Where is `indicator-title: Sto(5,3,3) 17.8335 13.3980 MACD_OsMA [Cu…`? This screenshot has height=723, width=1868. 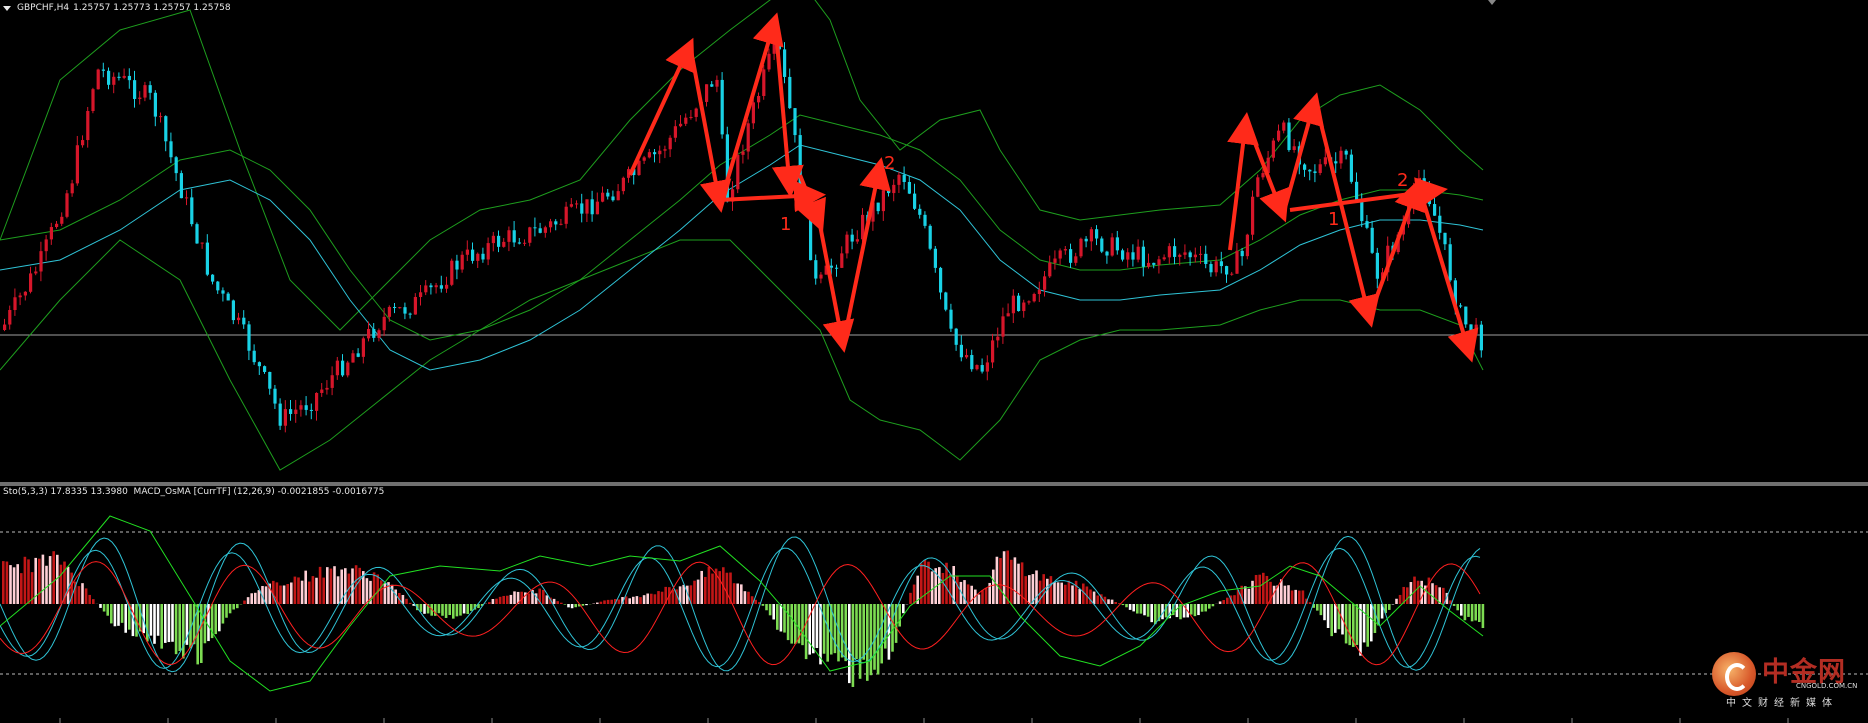
indicator-title: Sto(5,3,3) 17.8335 13.3980 MACD_OsMA [Cu… is located at coordinates (194, 492).